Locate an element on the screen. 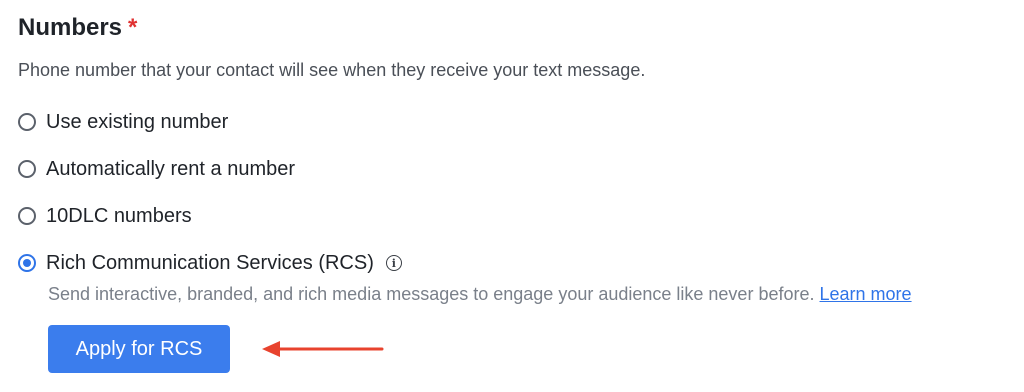  radio-option-10dlc-numbers: 10DLC numbers is located at coordinates (513, 216).